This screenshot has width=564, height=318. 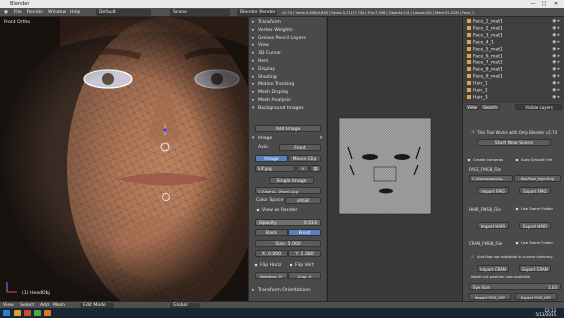 I want to click on file-path-field: C:\Users\...\Face1.jpg, so click(x=288, y=190).